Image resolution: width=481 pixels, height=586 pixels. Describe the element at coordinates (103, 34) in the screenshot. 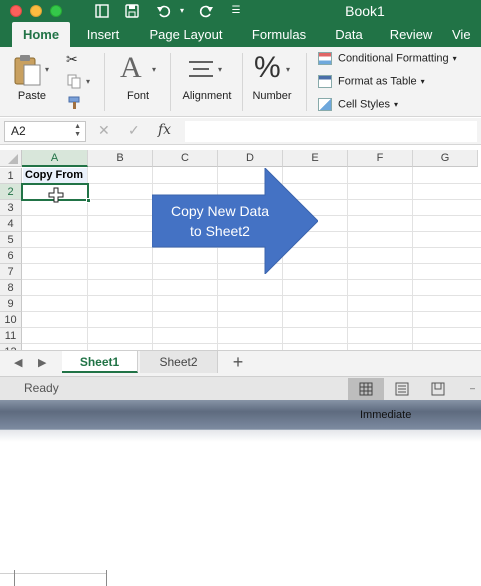

I see `tab-insert: Insert` at that location.